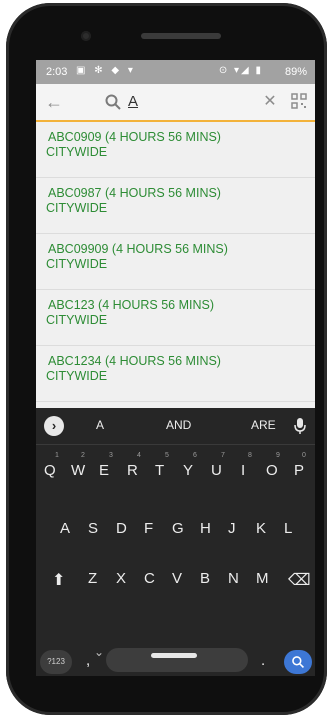  What do you see at coordinates (138, 249) in the screenshot?
I see `result-name: ABC09909 (4 HOURS 56 MINS)` at bounding box center [138, 249].